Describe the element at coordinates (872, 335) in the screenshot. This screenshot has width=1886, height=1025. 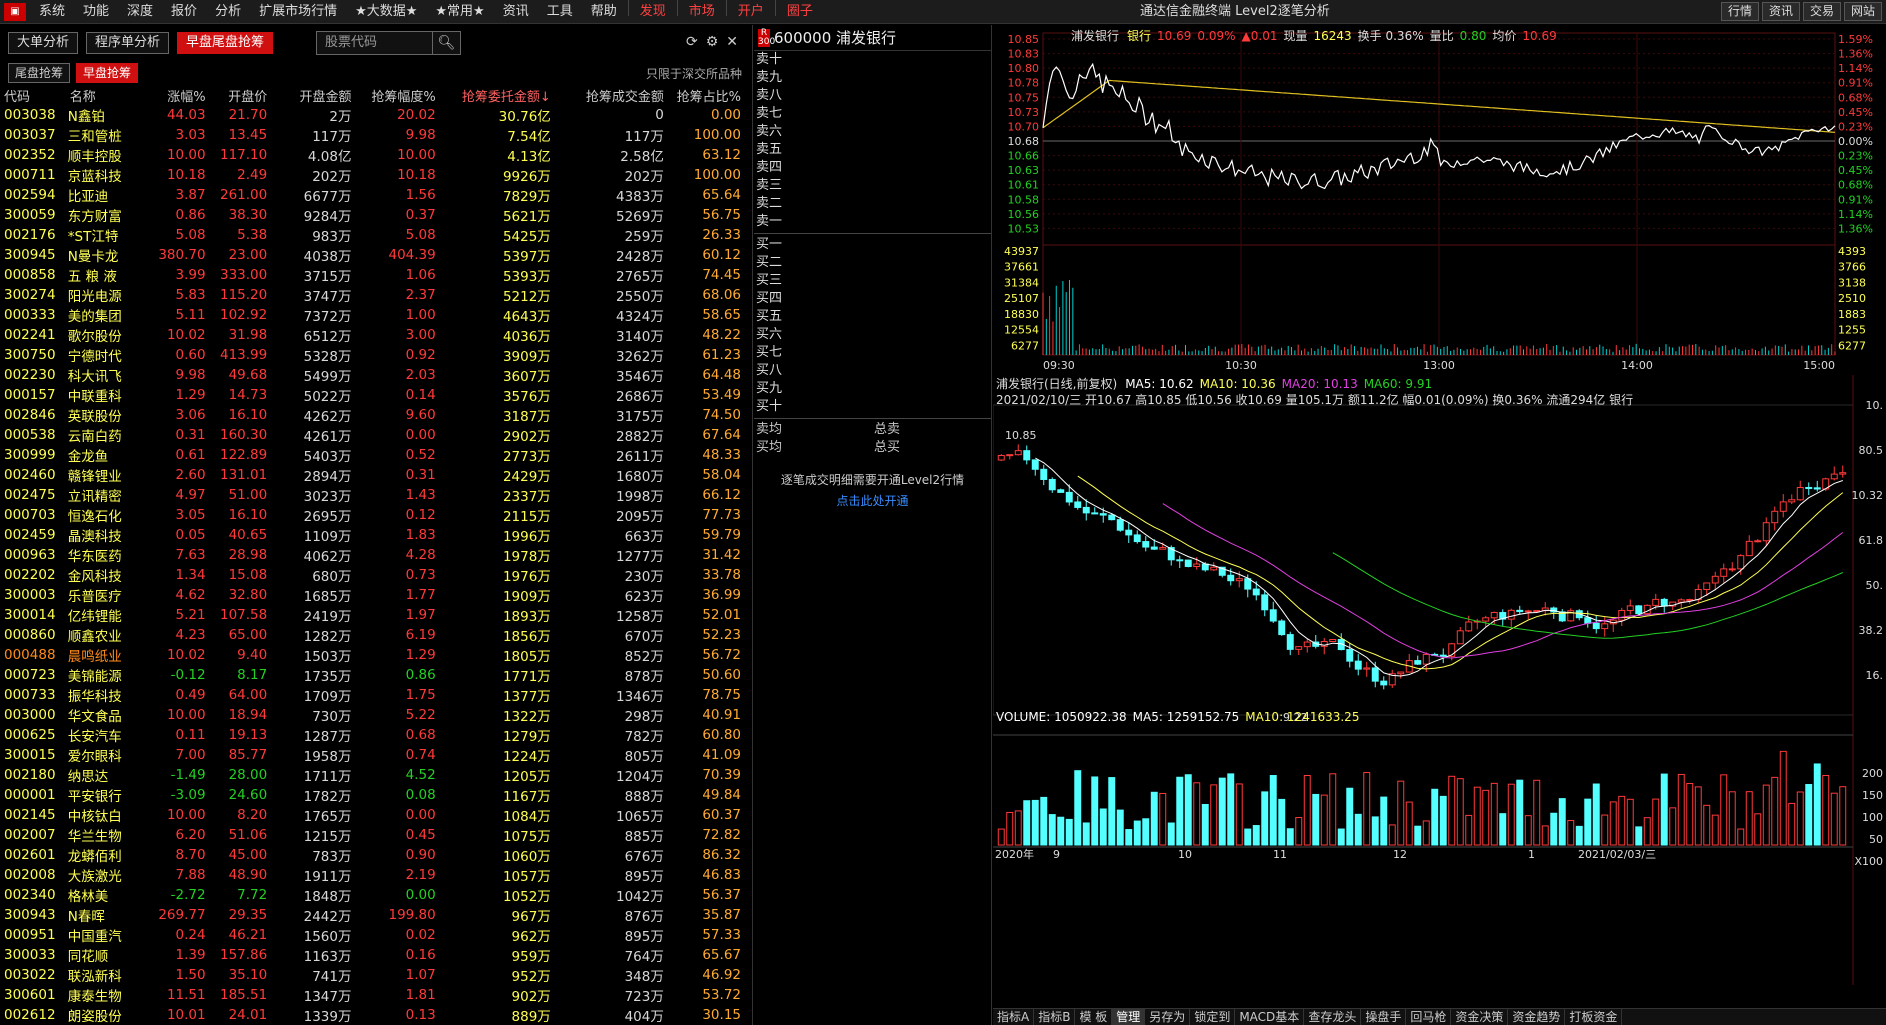
I see `bid-level: 买六` at that location.